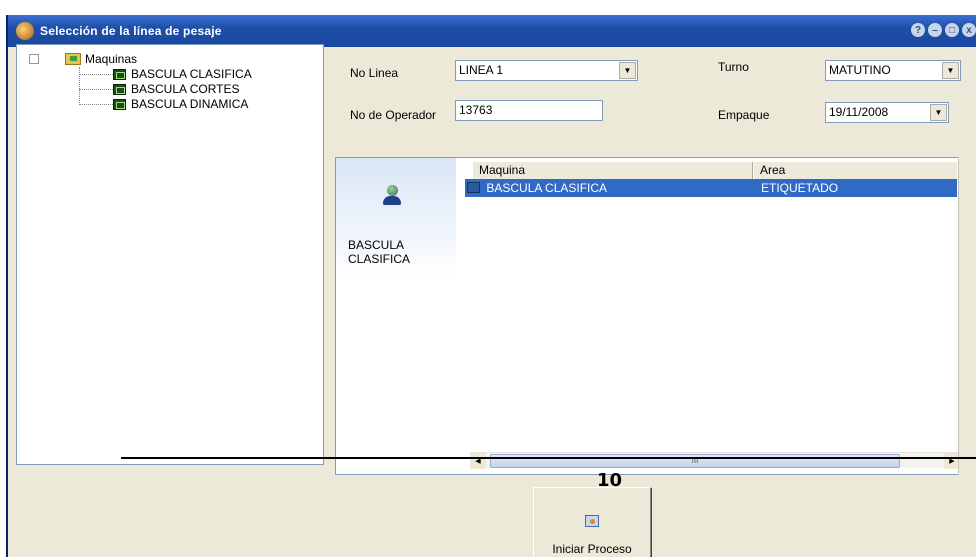 The height and width of the screenshot is (557, 976). What do you see at coordinates (481, 70) in the screenshot?
I see `linea-value: LINEA 1` at bounding box center [481, 70].